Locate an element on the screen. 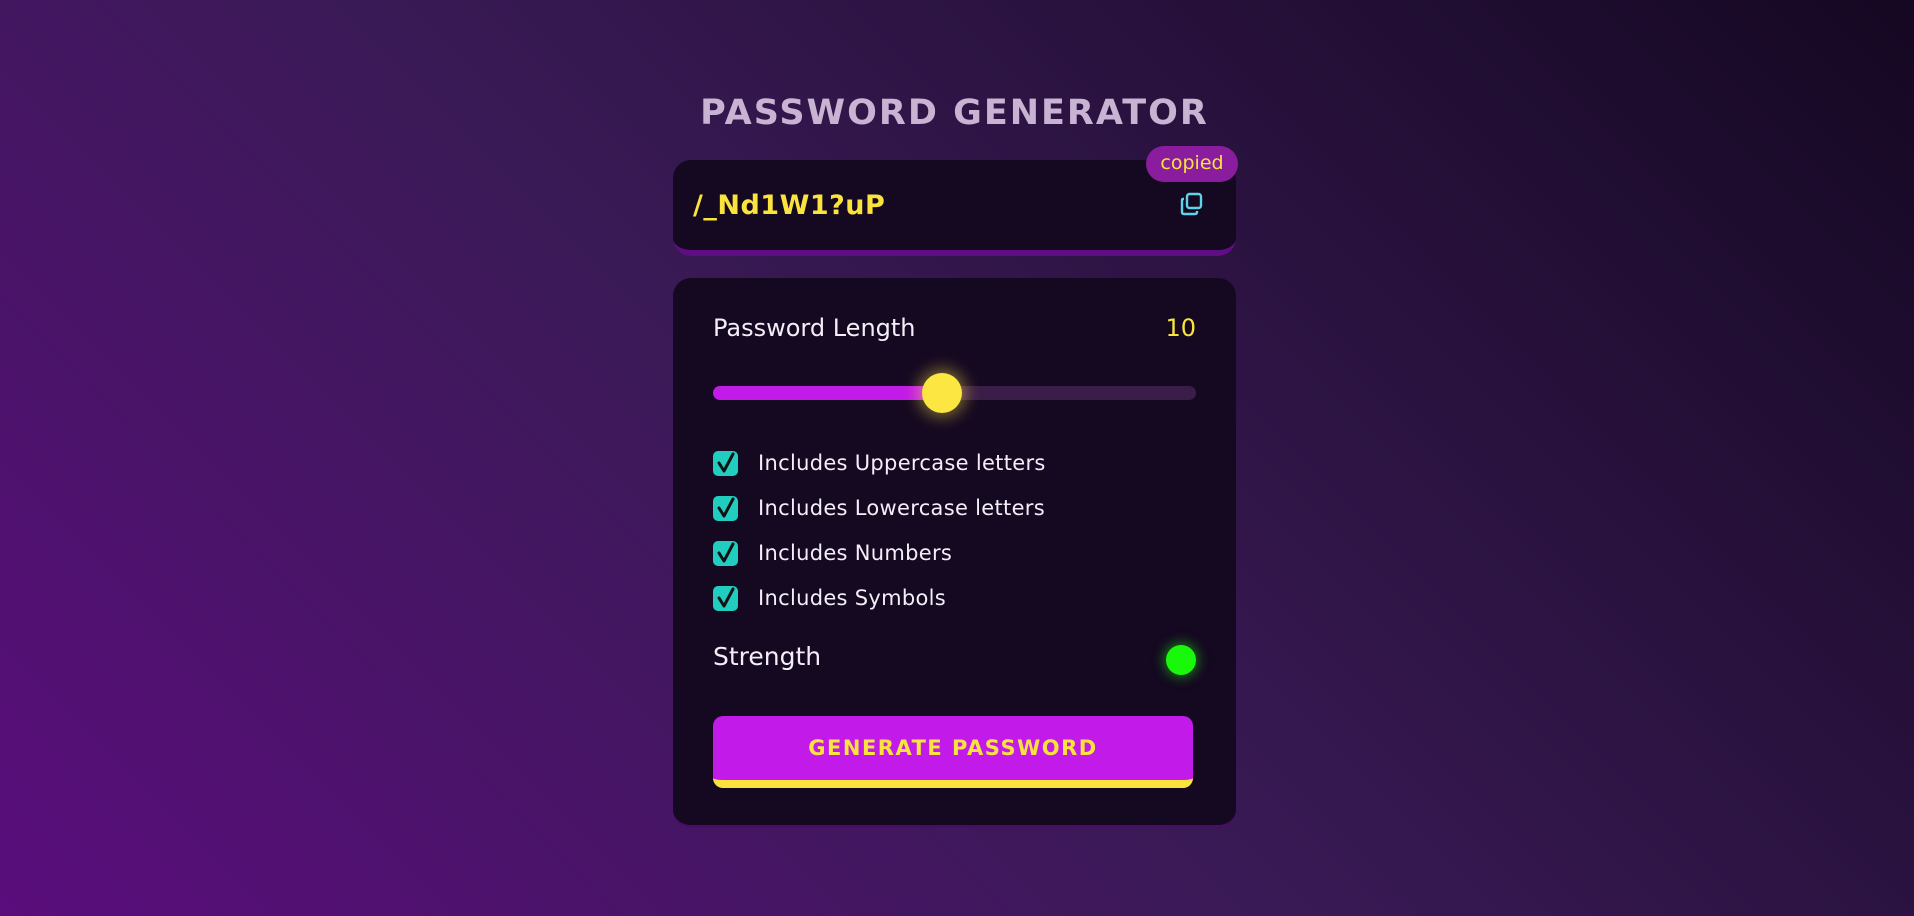 The width and height of the screenshot is (1914, 916). page-title: PASSWORD GENERATOR is located at coordinates (954, 113).